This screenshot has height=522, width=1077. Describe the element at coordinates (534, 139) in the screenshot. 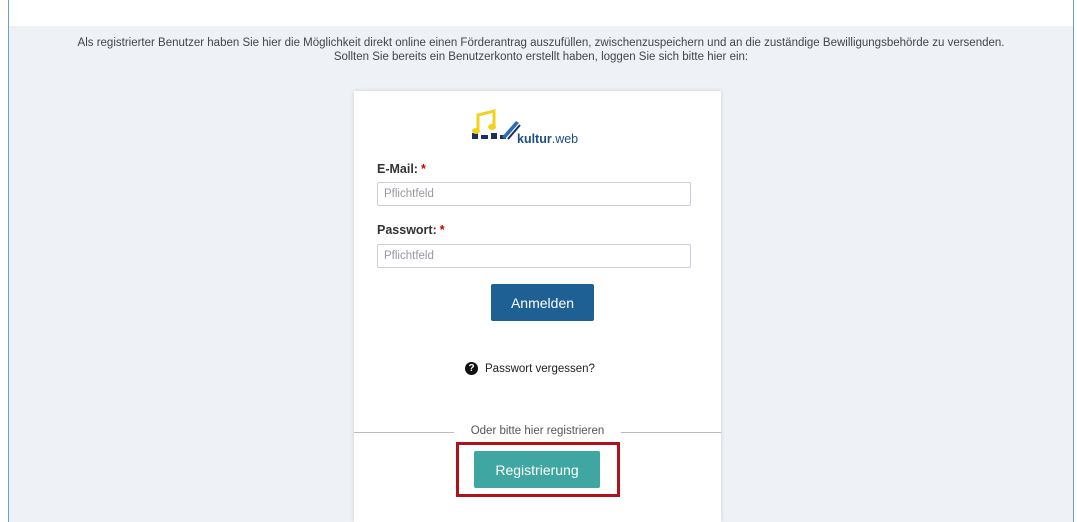

I see `logo-name: kultur` at that location.